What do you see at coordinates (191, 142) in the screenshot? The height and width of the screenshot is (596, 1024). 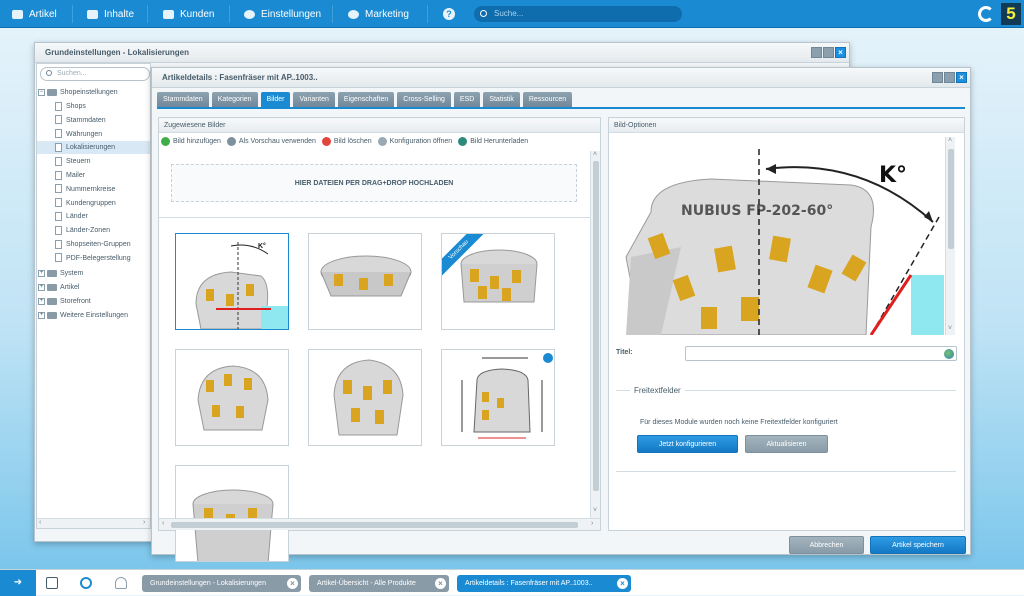 I see `add-button: Bild hinzufügen` at bounding box center [191, 142].